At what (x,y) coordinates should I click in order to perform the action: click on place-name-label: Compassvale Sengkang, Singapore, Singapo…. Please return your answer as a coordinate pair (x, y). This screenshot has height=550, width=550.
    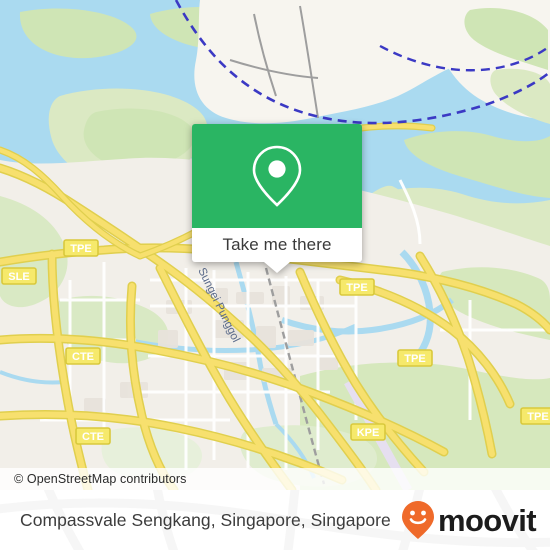
    Looking at the image, I should click on (205, 519).